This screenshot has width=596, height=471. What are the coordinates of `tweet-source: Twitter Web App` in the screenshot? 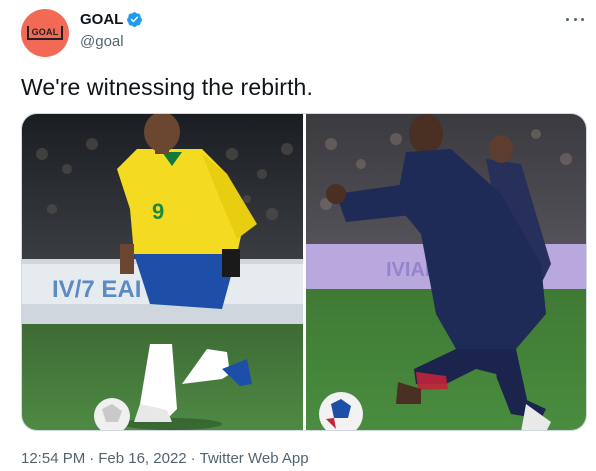 It's located at (254, 458).